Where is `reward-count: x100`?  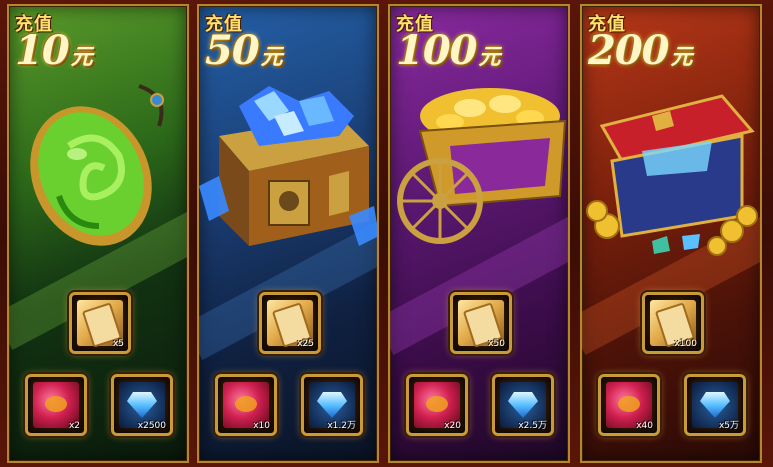
reward-count: x100 is located at coordinates (685, 344).